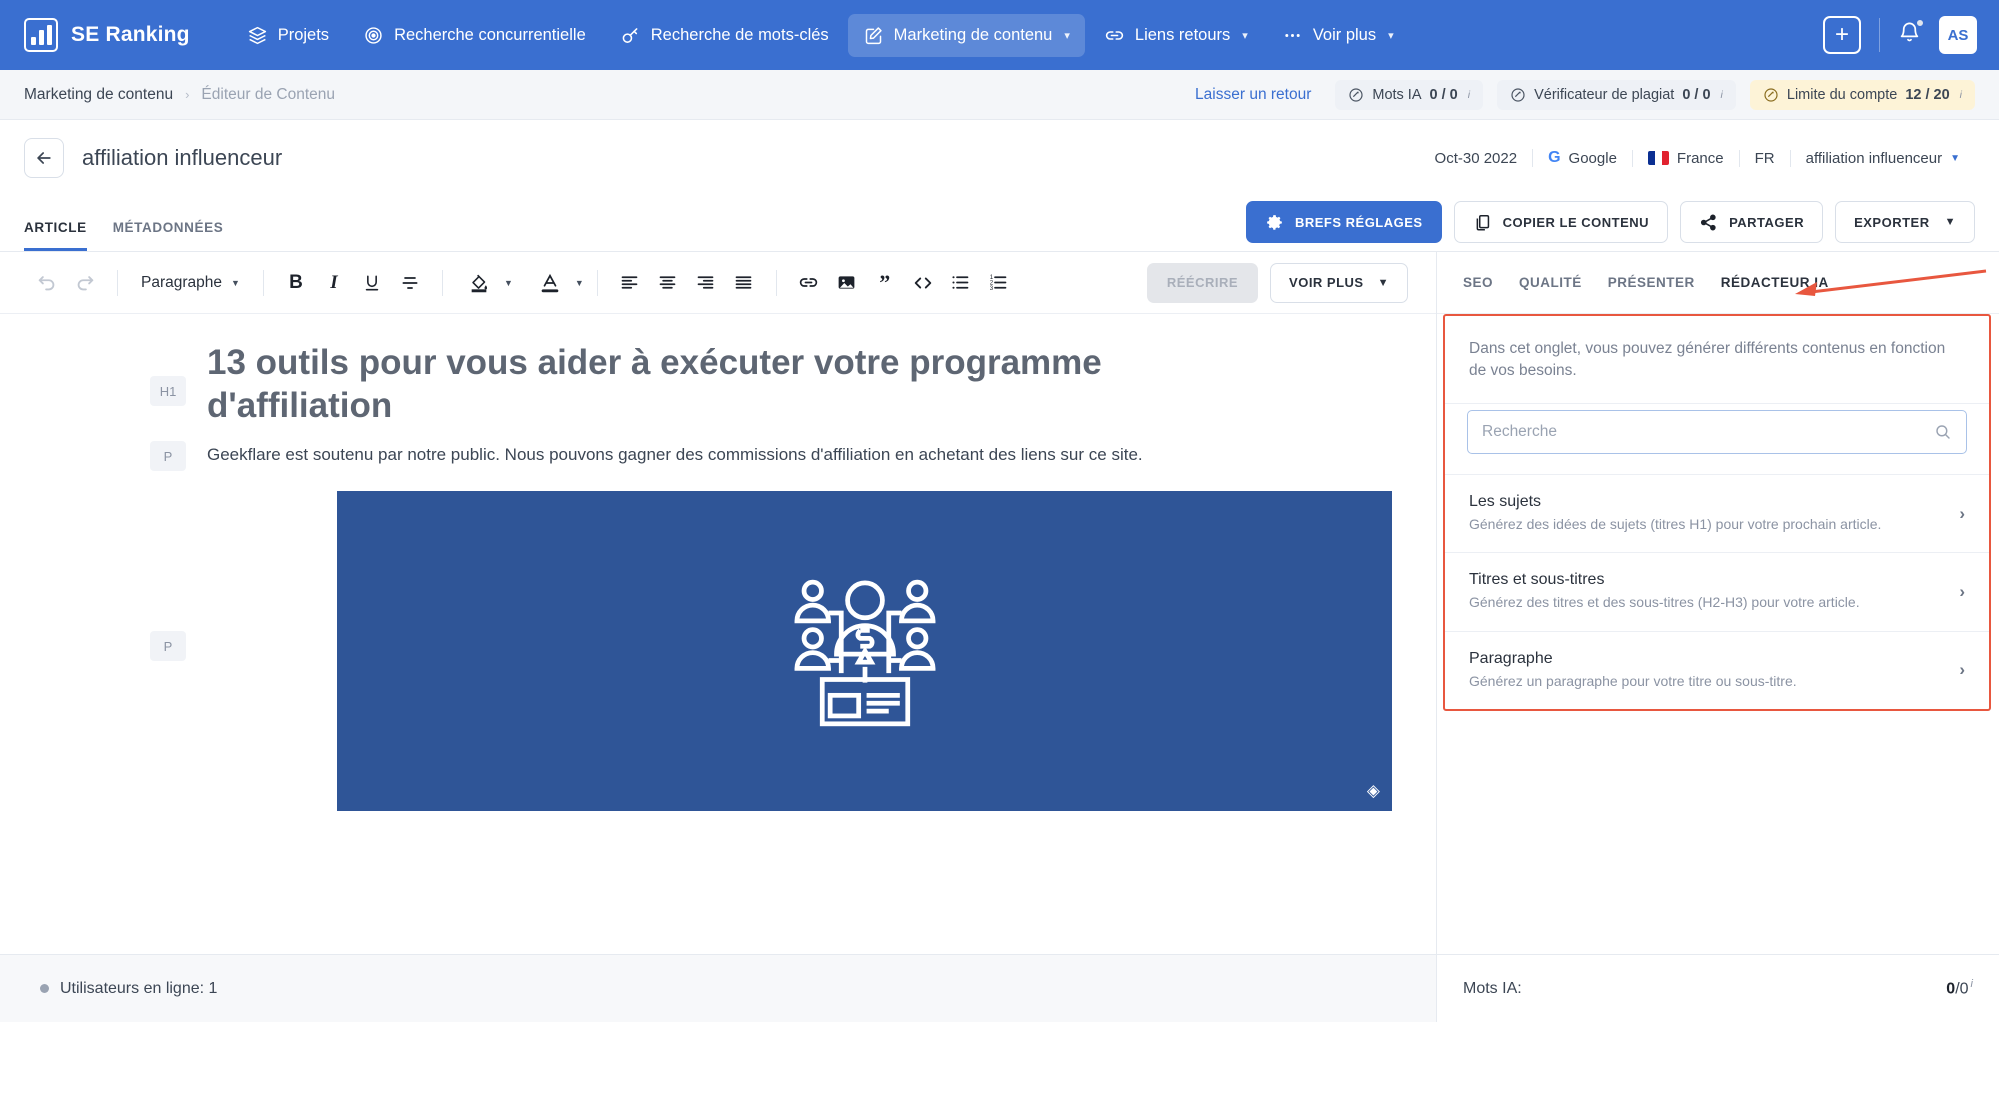 The image size is (1999, 1098). What do you see at coordinates (1373, 791) in the screenshot?
I see `image-resize-handle: ◈` at bounding box center [1373, 791].